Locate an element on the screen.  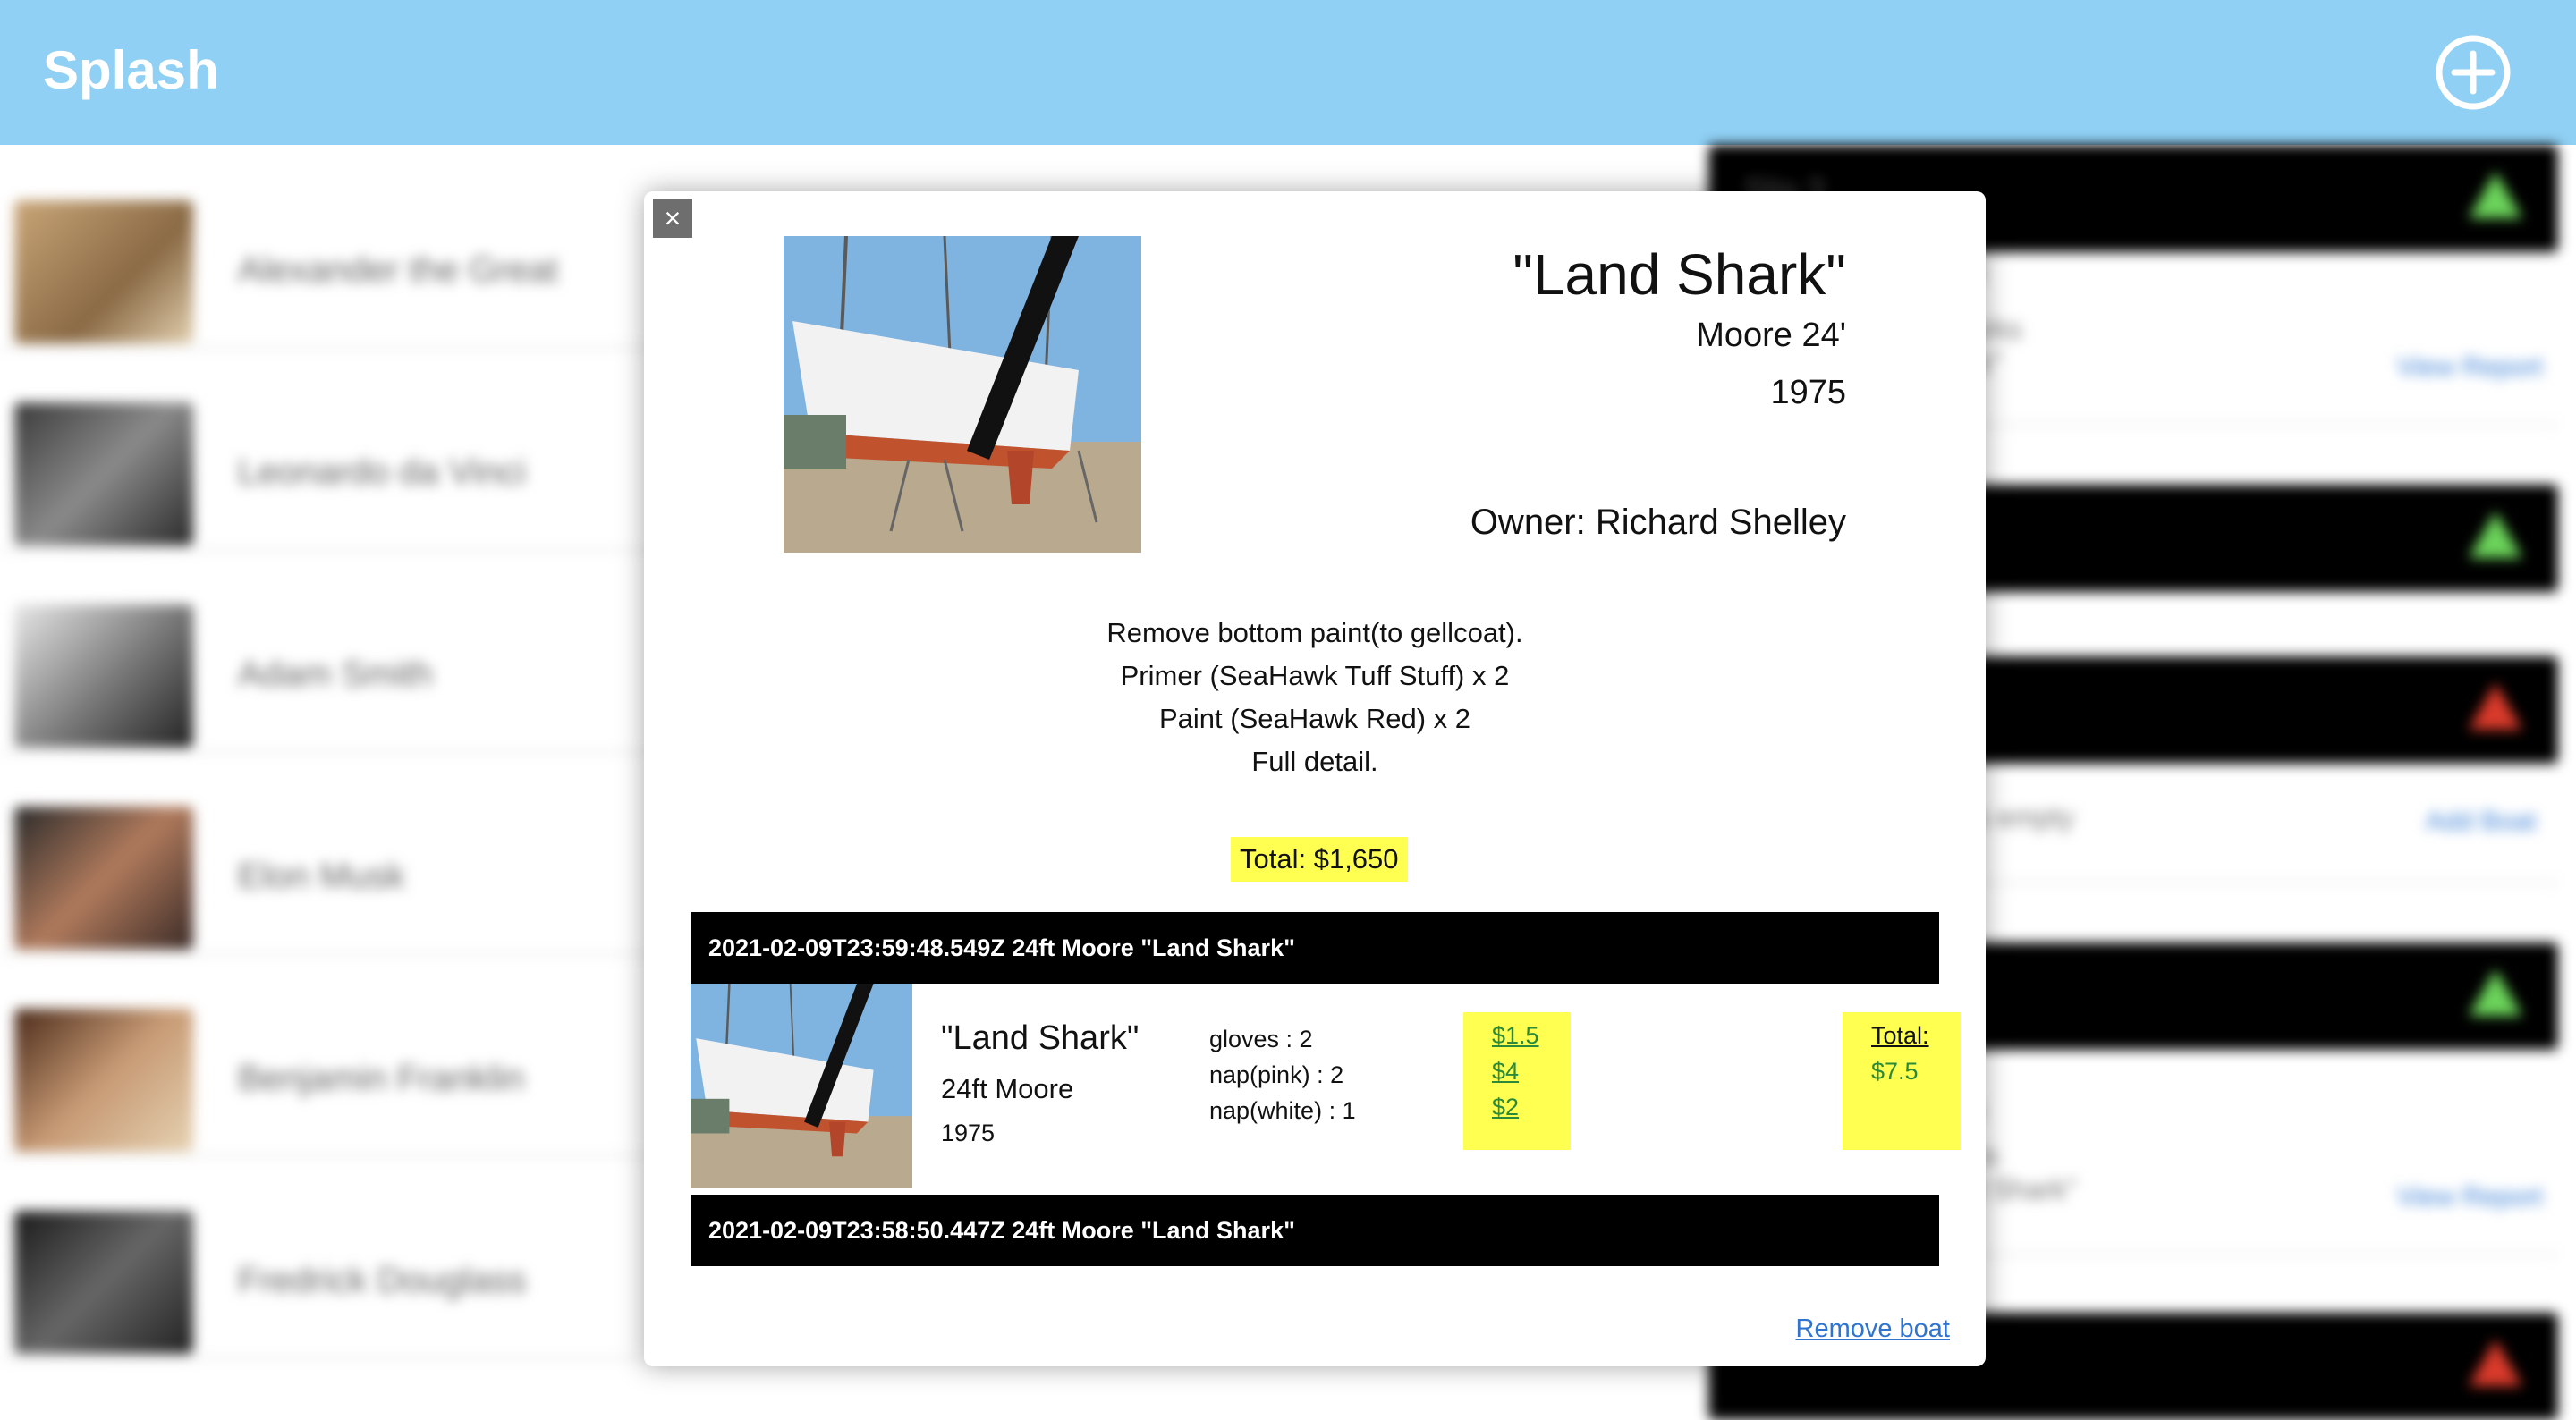
boat-photo is located at coordinates (962, 394).